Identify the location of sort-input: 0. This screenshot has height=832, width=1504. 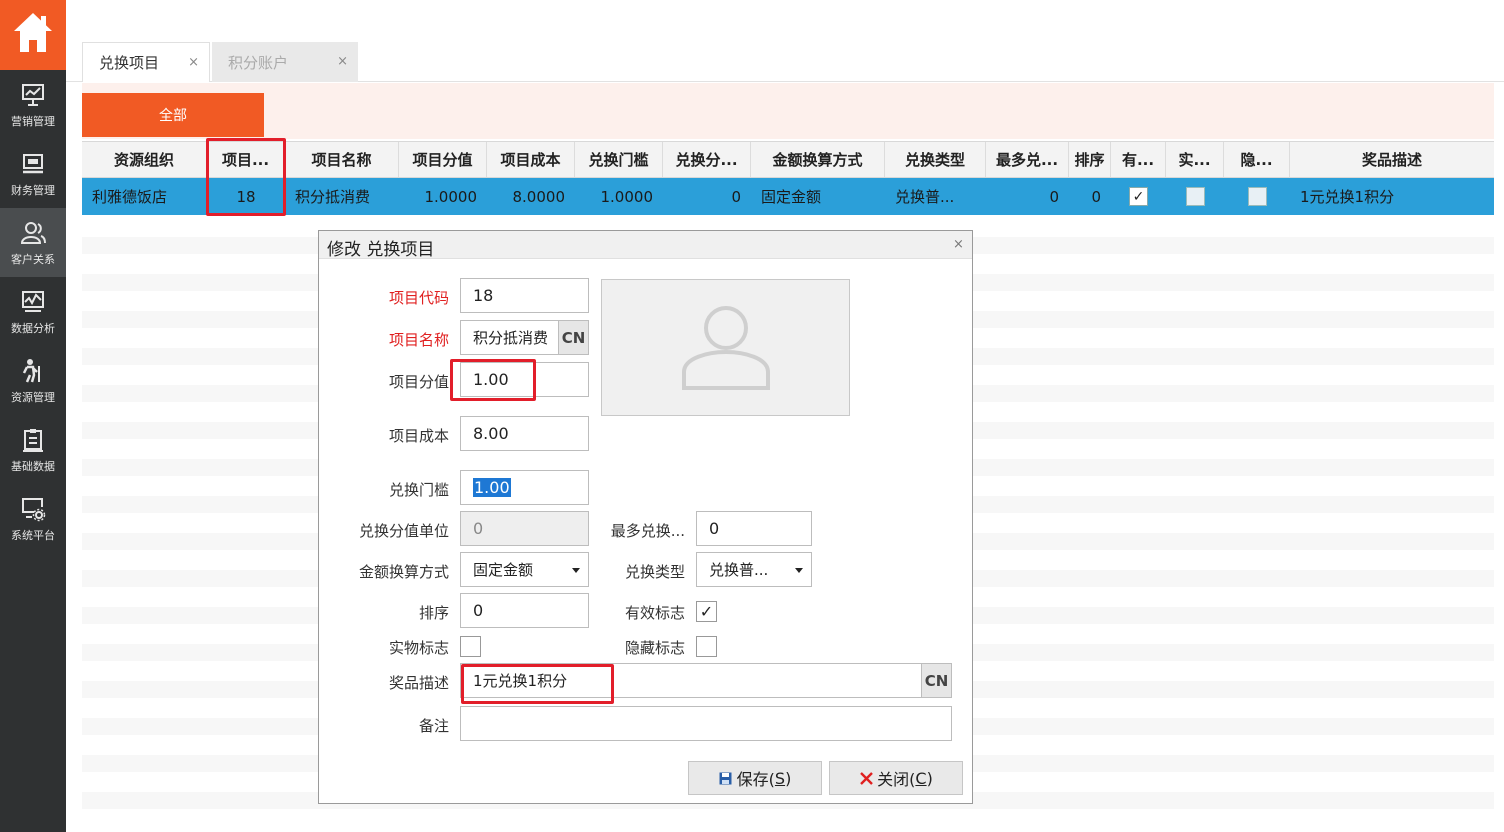
(524, 610).